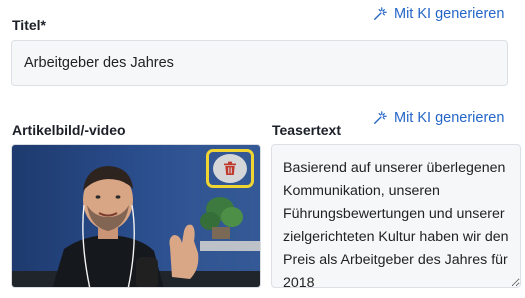  Describe the element at coordinates (449, 14) in the screenshot. I see `title-ai-generate-label: Mit KI generieren` at that location.